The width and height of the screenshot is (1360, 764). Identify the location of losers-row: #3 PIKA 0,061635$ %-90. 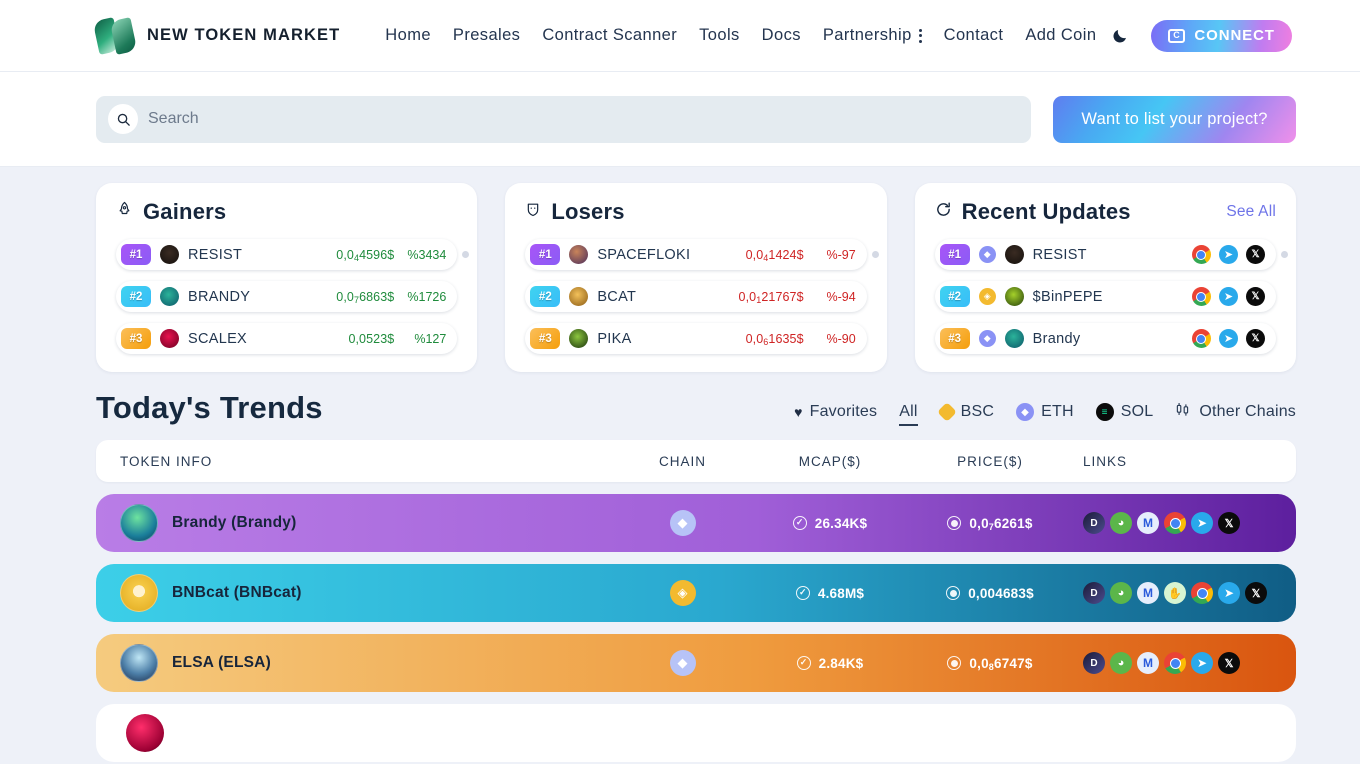
(696, 338).